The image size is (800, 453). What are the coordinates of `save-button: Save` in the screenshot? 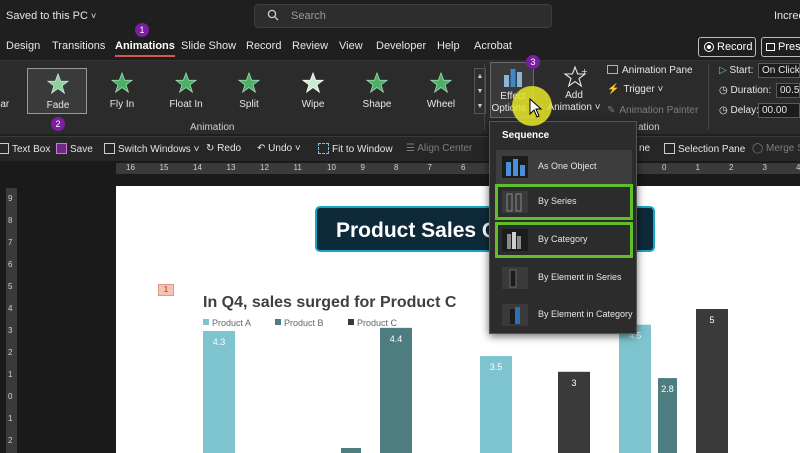 It's located at (74, 149).